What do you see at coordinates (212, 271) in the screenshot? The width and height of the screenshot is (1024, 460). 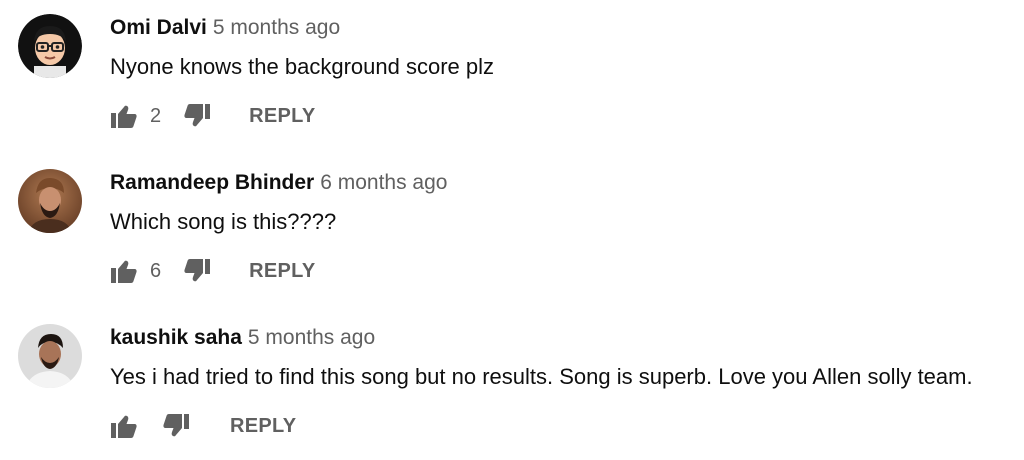 I see `comment-actions: 6 REPLY` at bounding box center [212, 271].